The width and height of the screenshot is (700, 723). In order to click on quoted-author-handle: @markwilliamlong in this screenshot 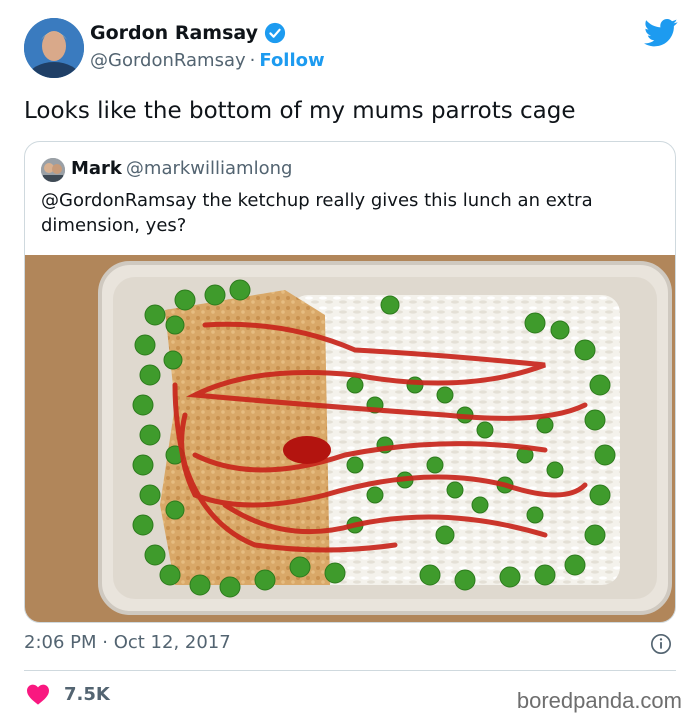, I will do `click(209, 168)`.